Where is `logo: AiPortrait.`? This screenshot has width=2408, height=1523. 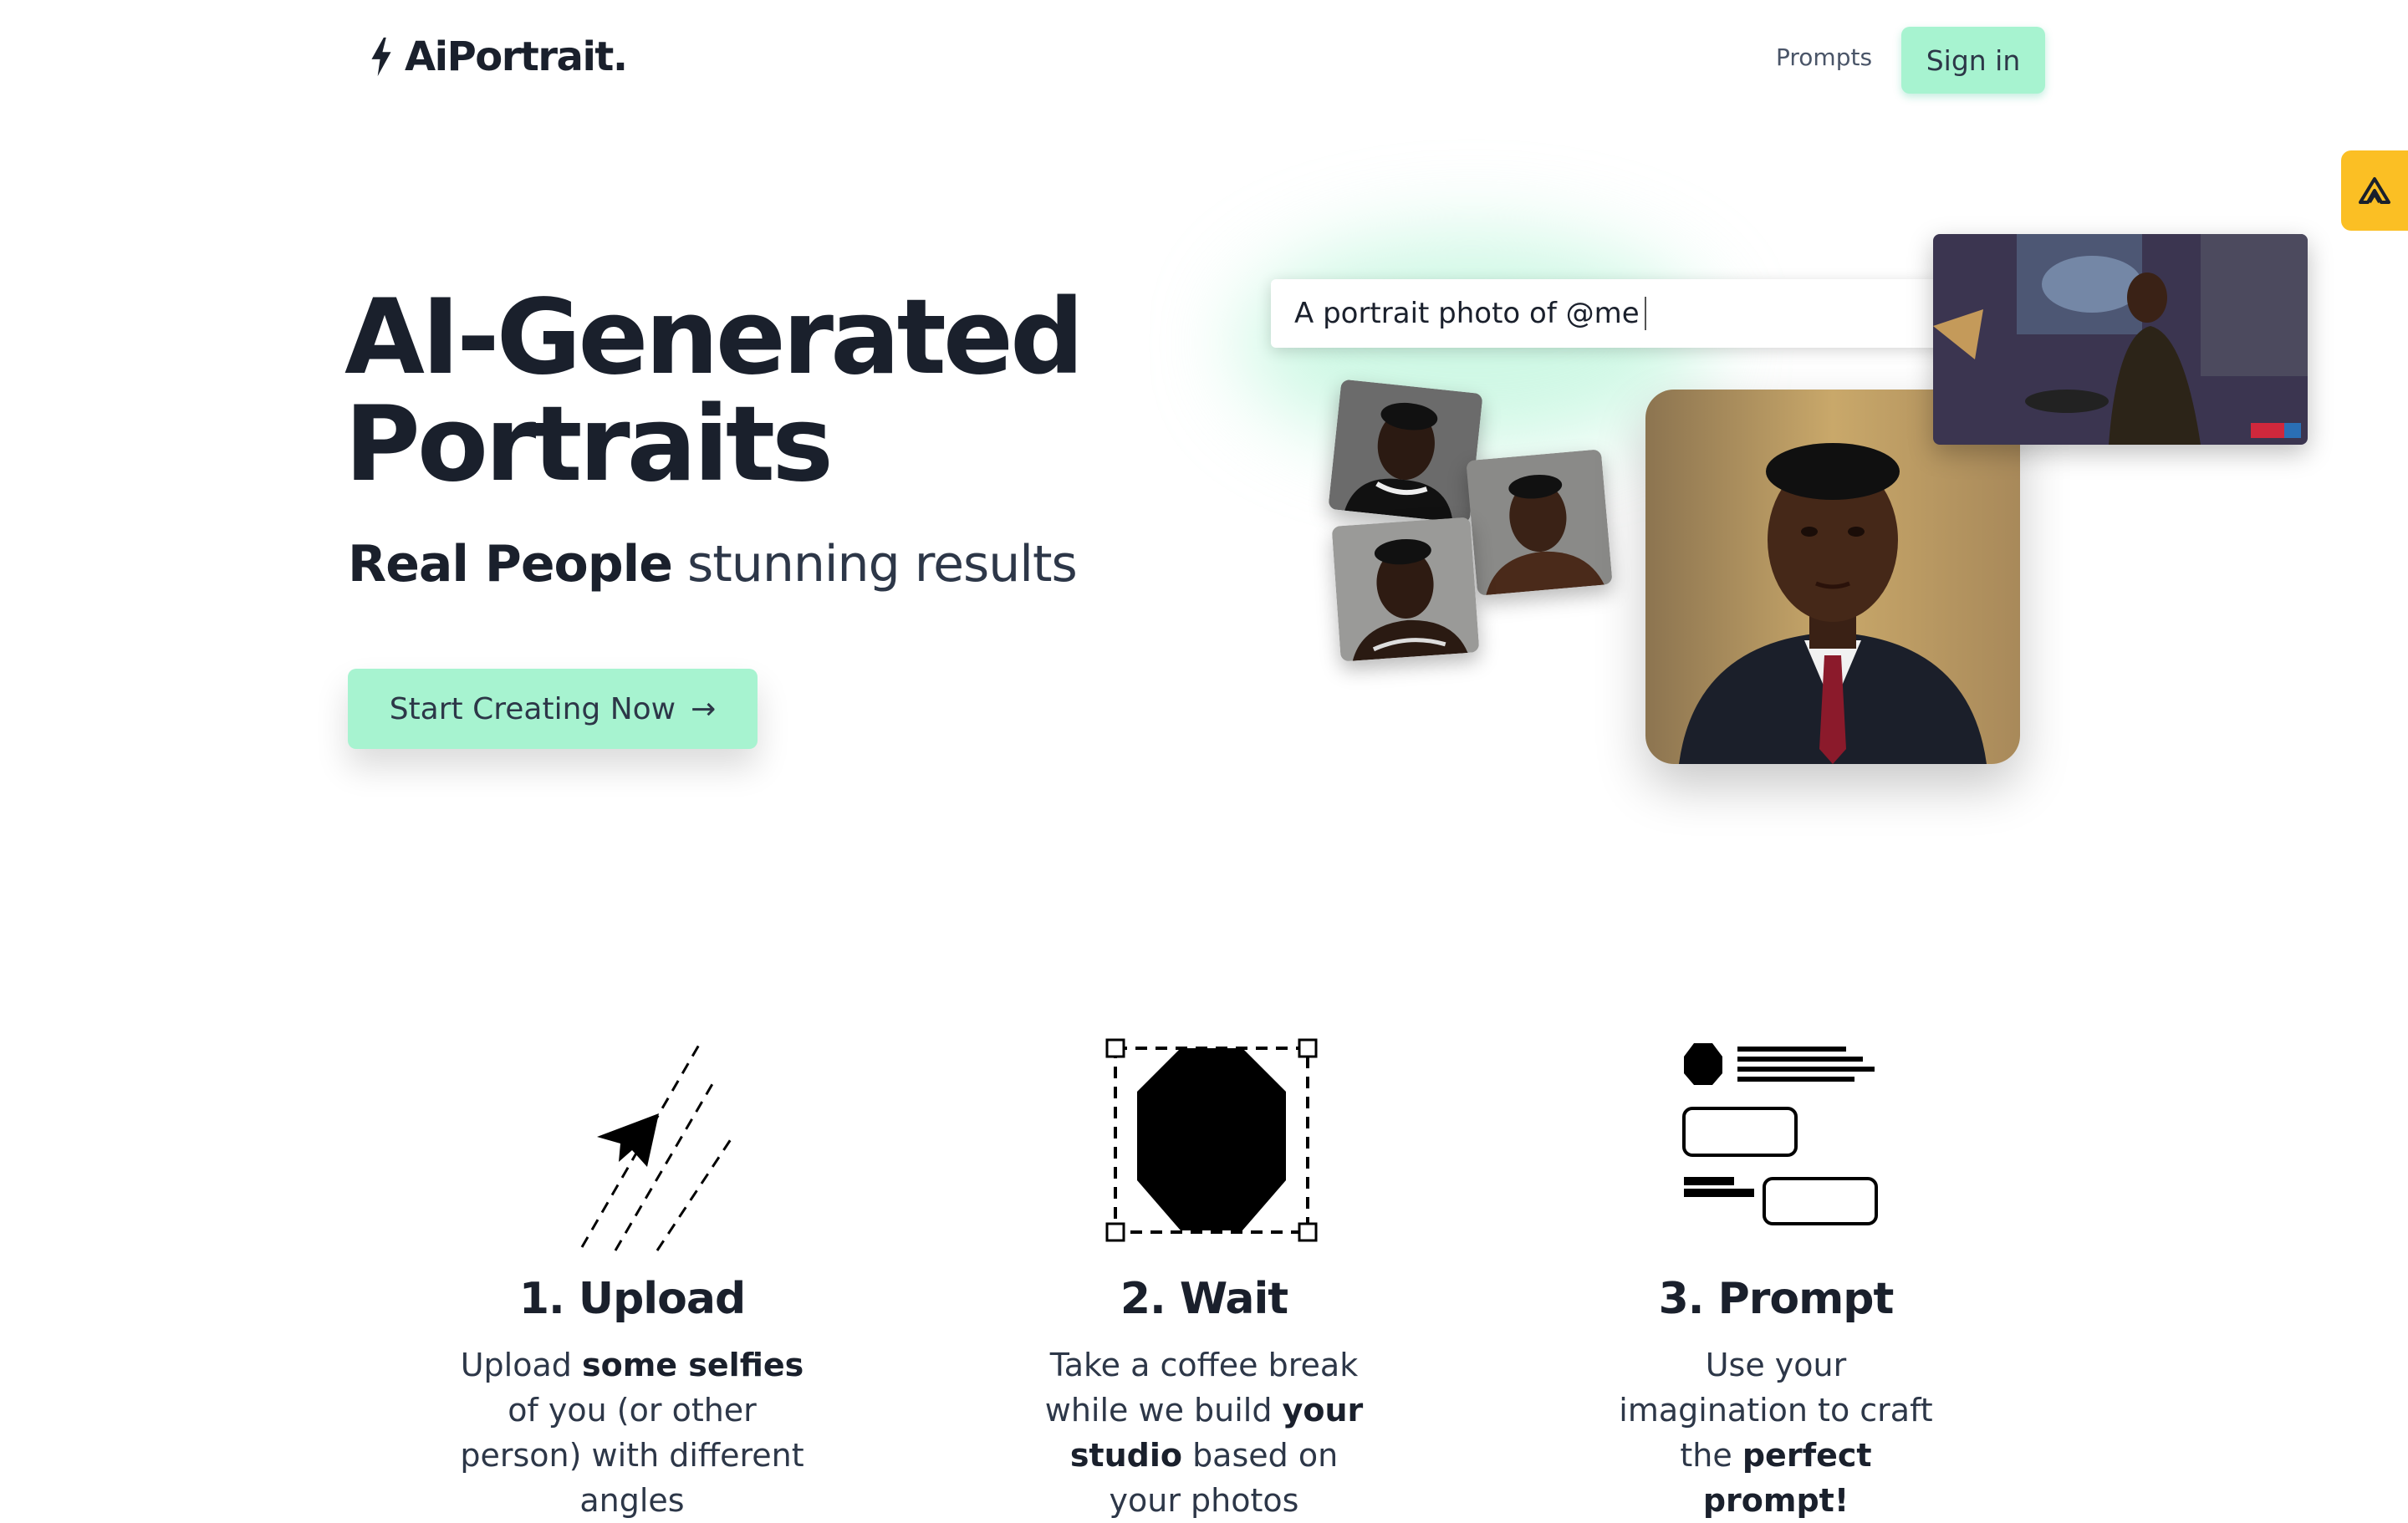
logo: AiPortrait. is located at coordinates (497, 56).